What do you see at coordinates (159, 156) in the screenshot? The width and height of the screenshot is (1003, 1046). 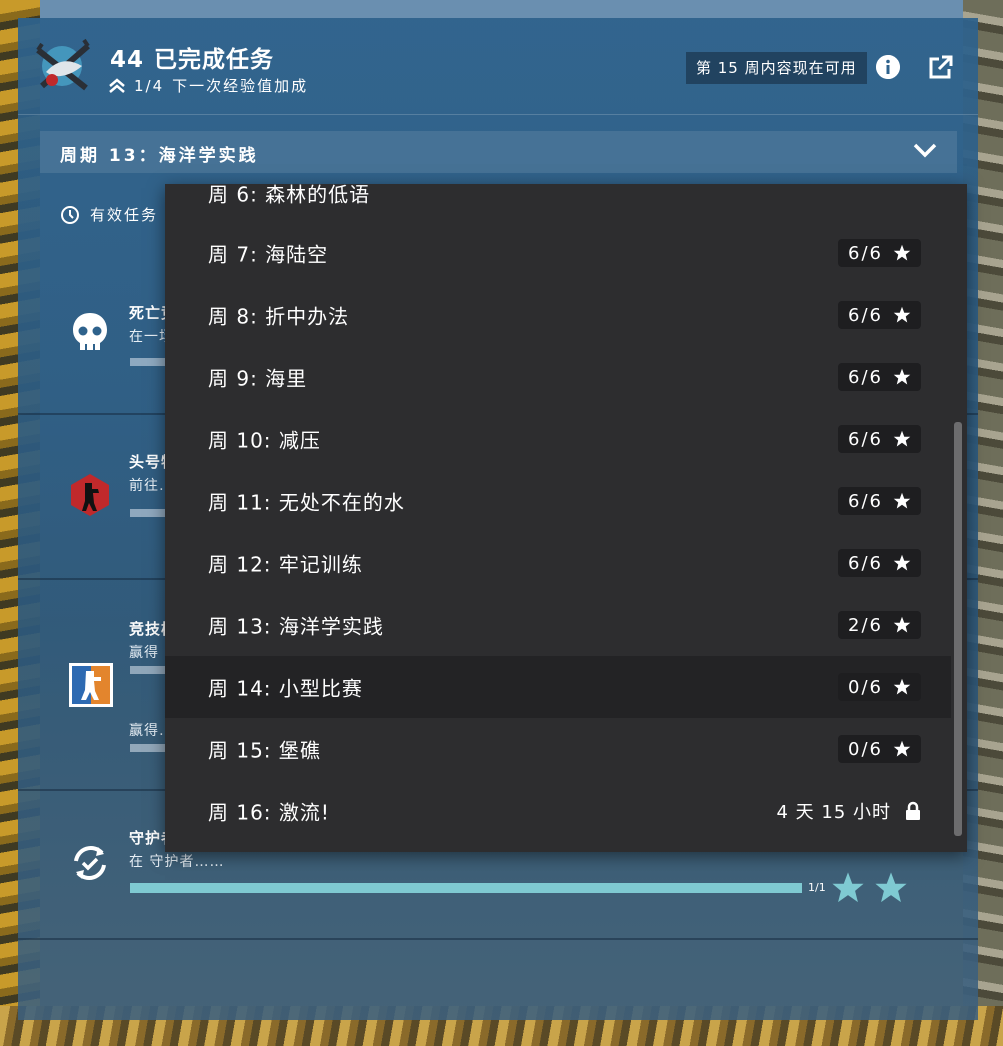 I see `season-title: 周期 13：海洋学实践` at bounding box center [159, 156].